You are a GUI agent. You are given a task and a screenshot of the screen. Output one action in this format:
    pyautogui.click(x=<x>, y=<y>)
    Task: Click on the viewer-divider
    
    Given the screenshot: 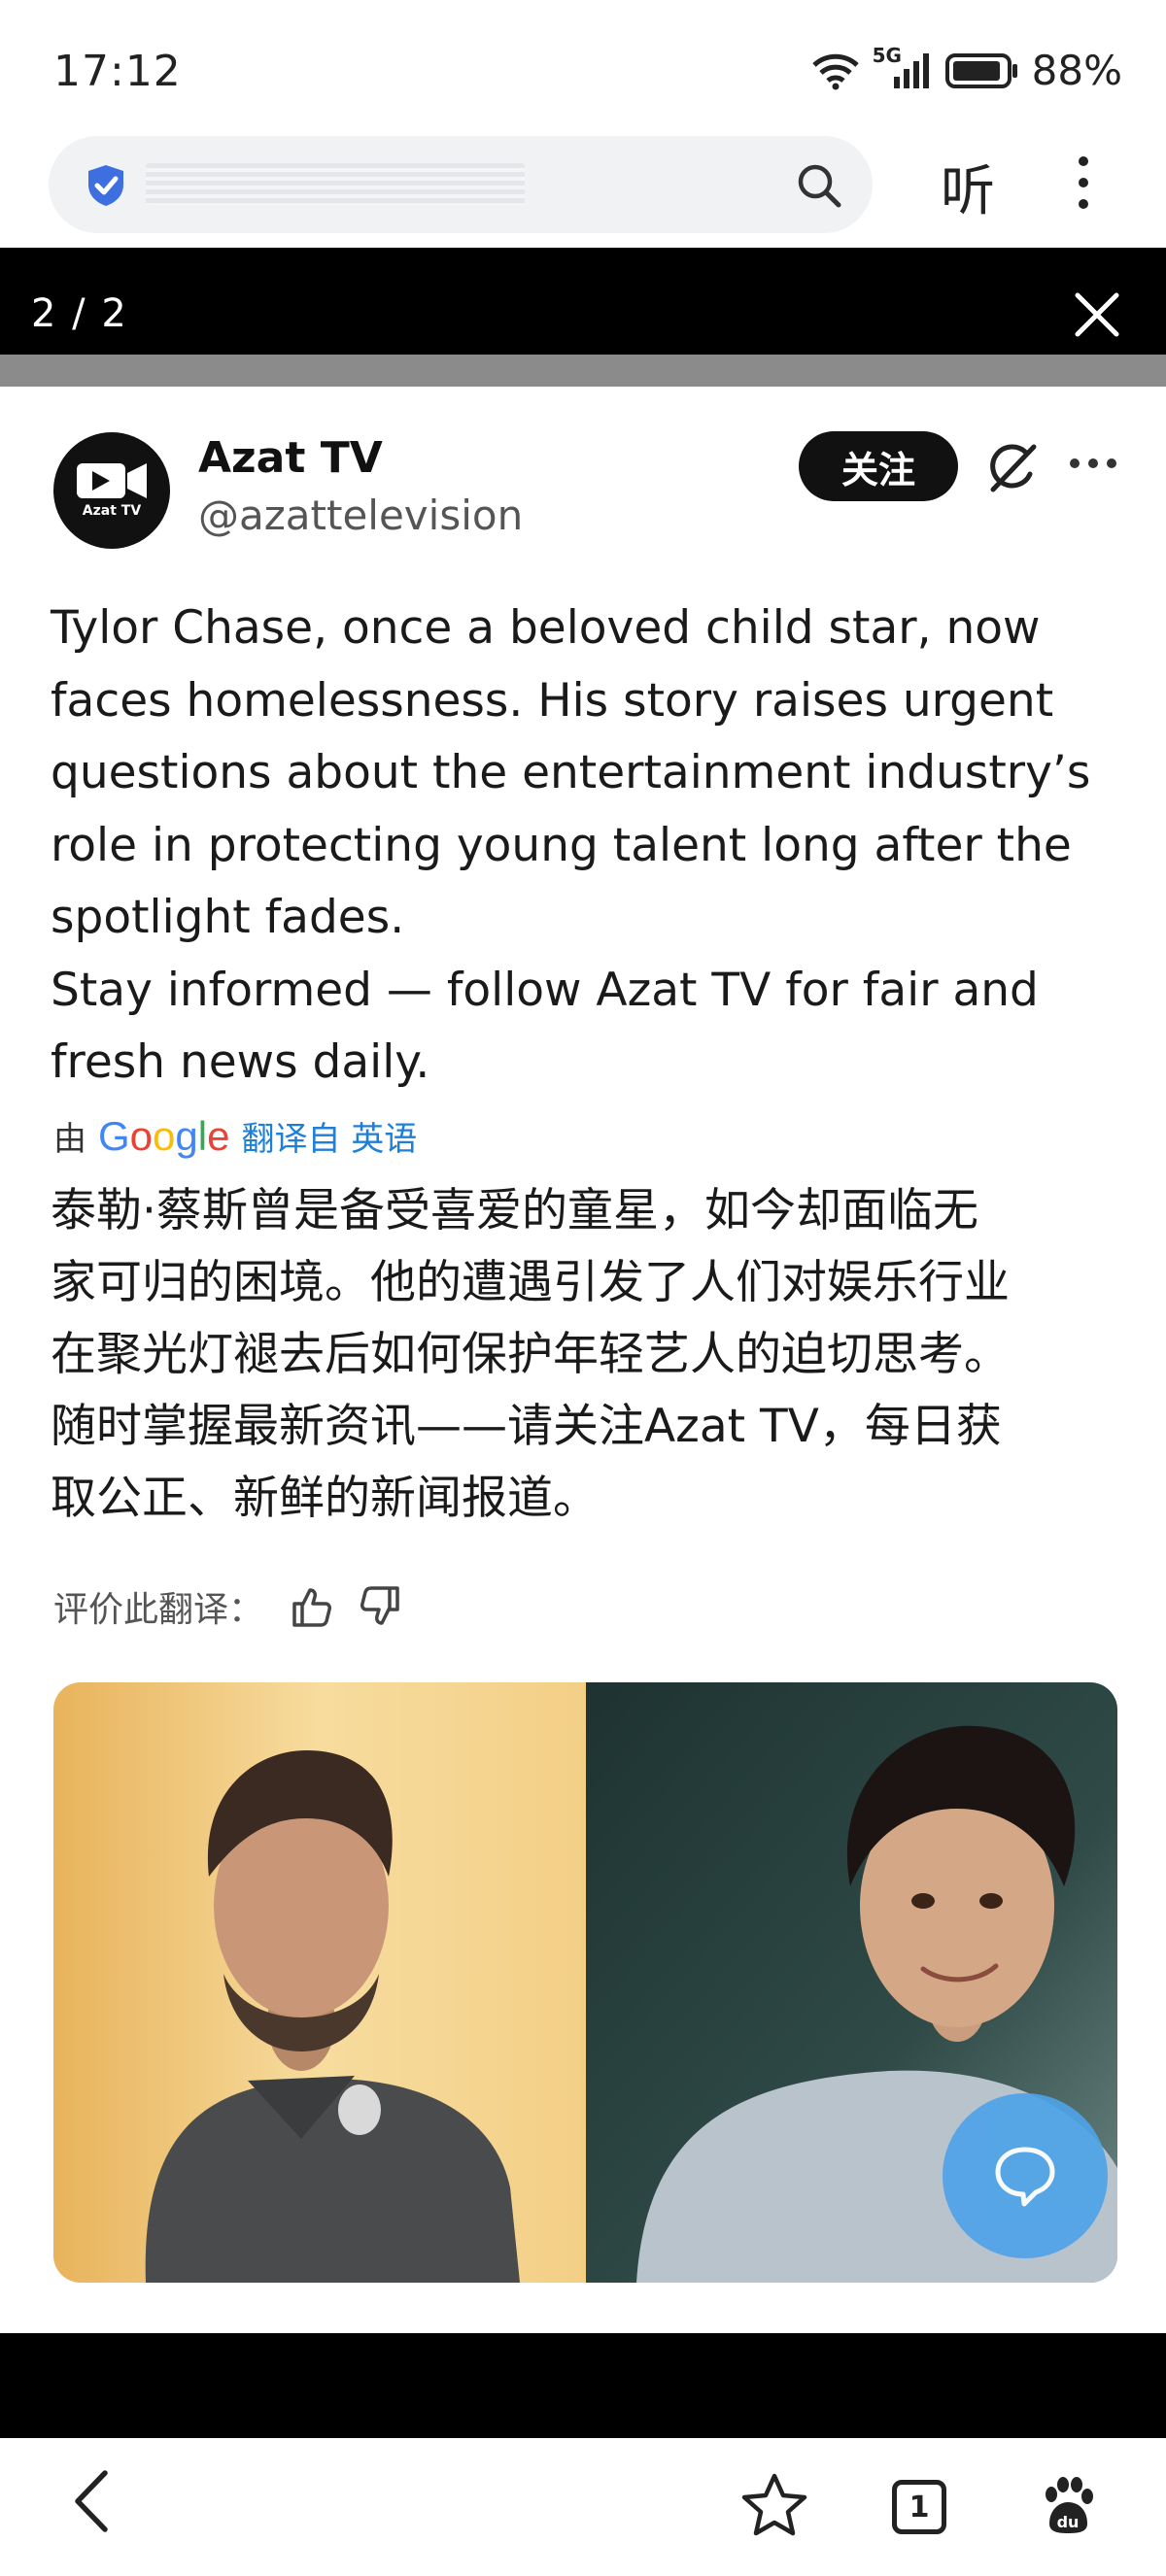 What is the action you would take?
    pyautogui.click(x=583, y=371)
    